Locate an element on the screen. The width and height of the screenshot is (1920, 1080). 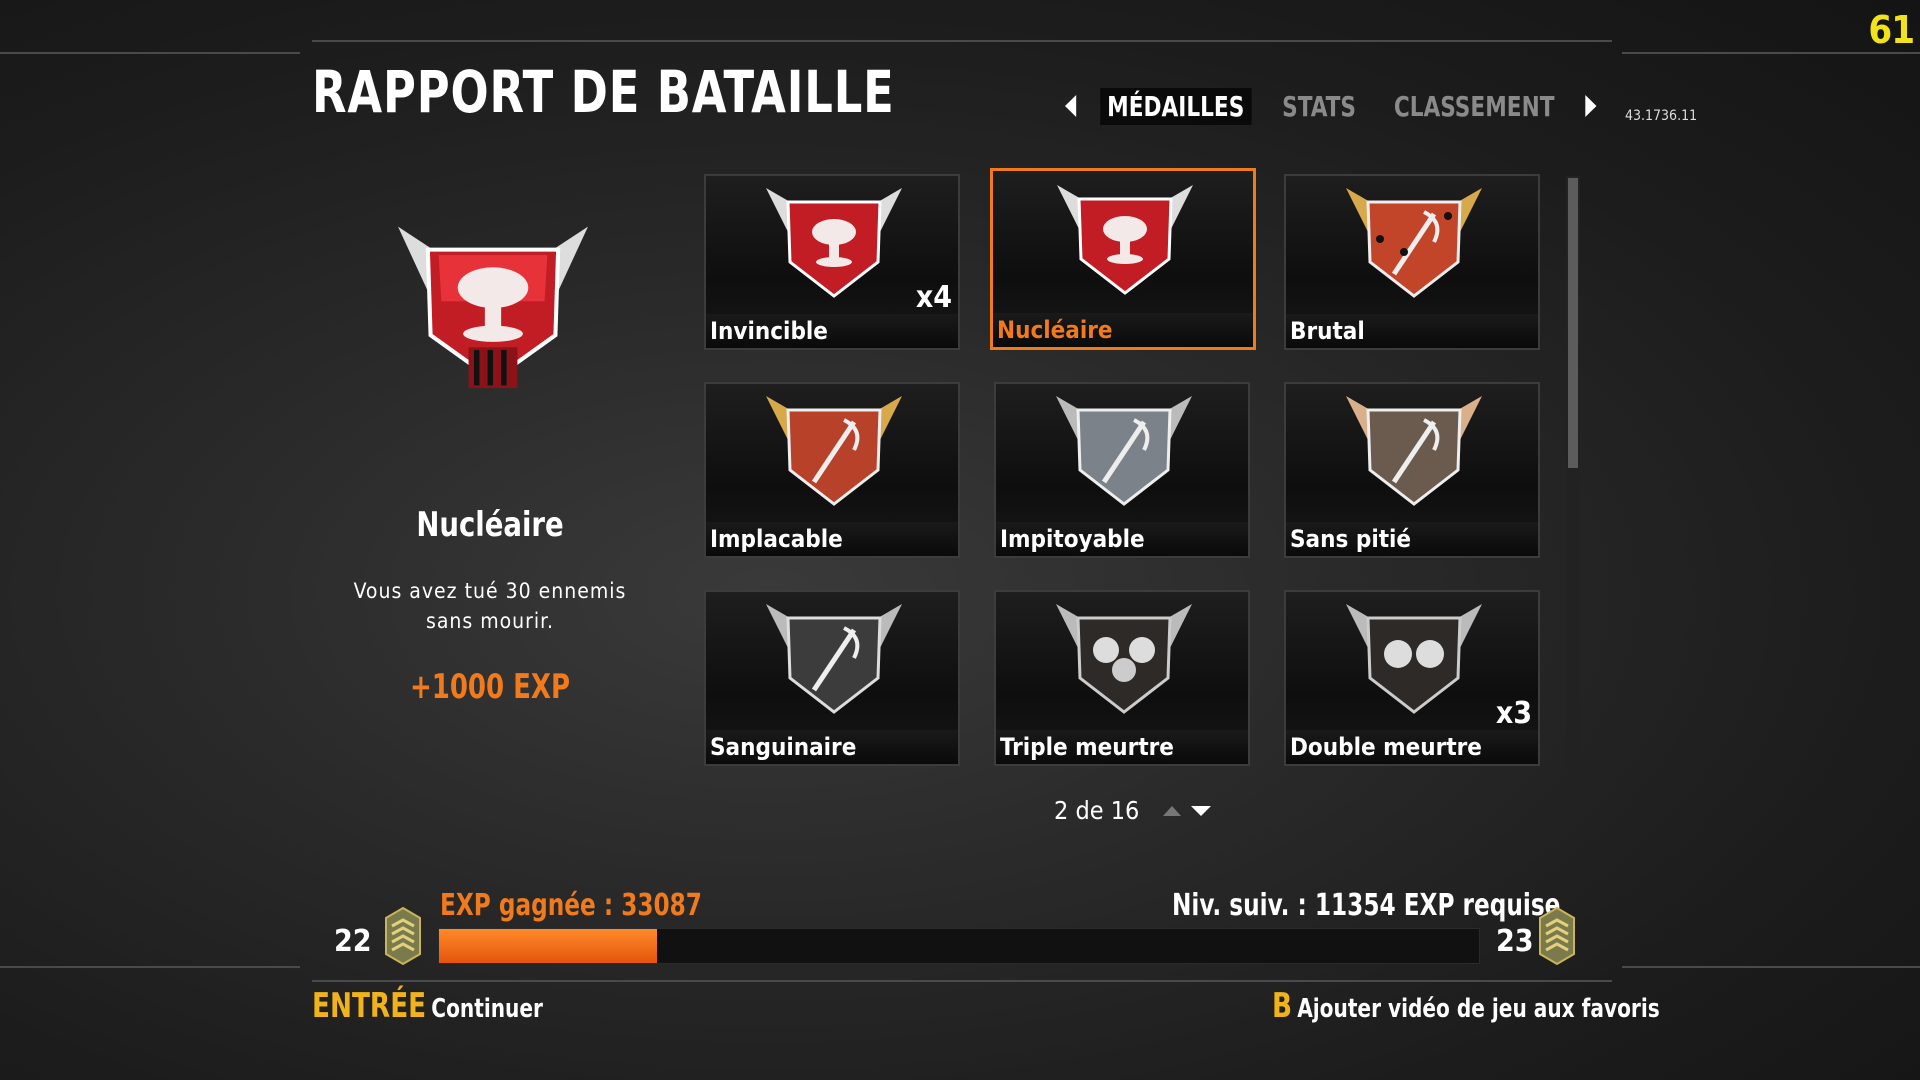
favorite-key: B is located at coordinates (1282, 1006).